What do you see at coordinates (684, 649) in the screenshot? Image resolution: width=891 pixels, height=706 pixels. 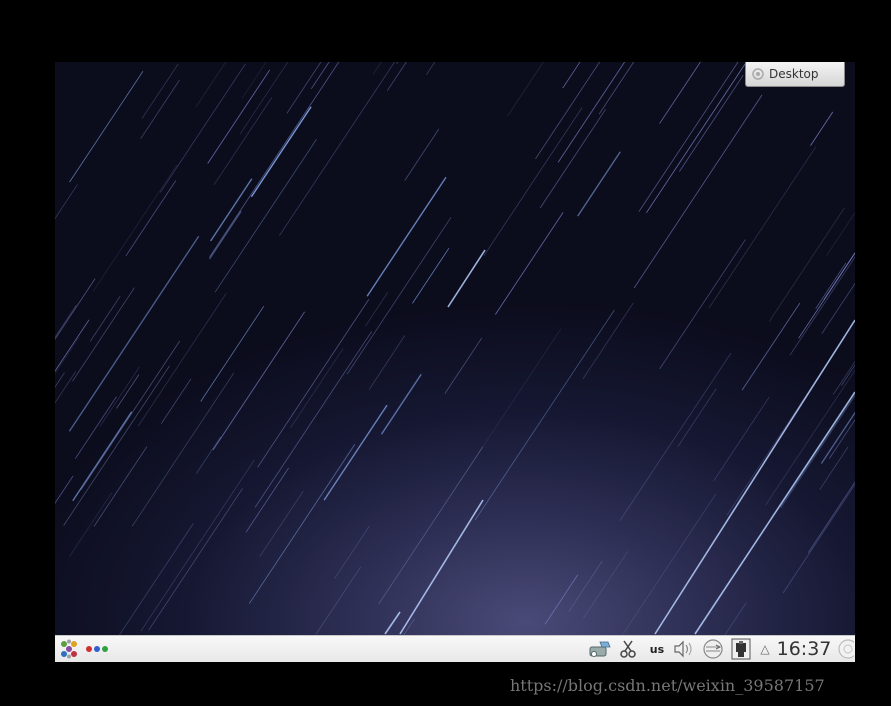 I see `volume-icon` at bounding box center [684, 649].